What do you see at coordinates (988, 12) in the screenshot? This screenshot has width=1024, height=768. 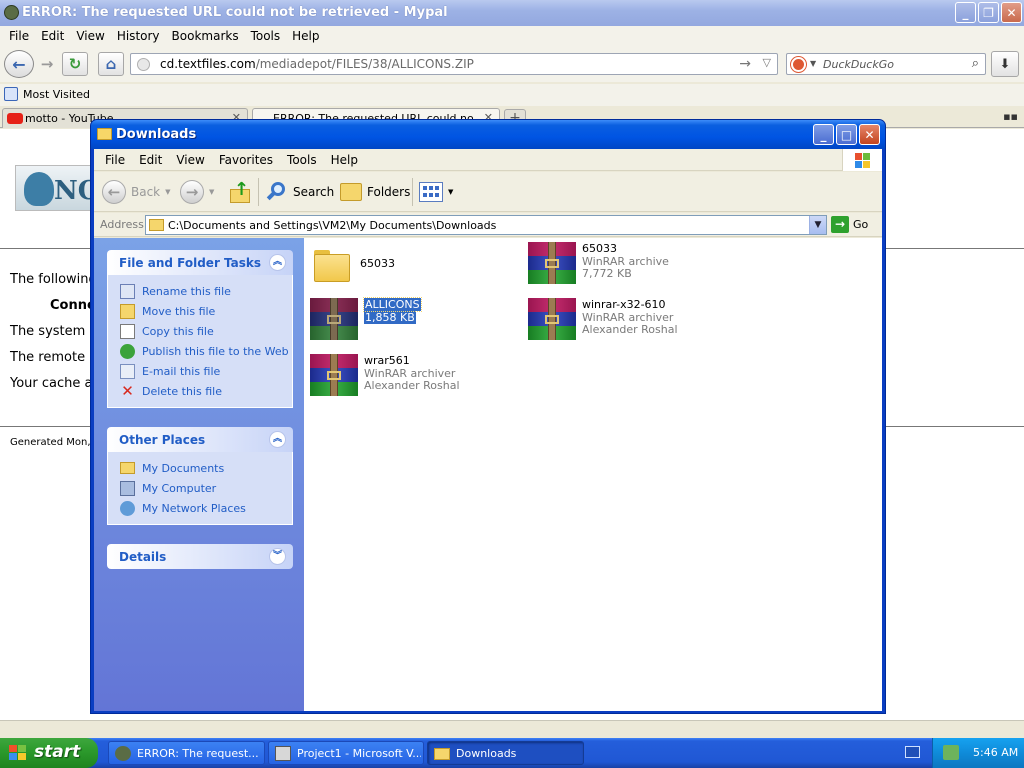 I see `restore-icon: ❐` at bounding box center [988, 12].